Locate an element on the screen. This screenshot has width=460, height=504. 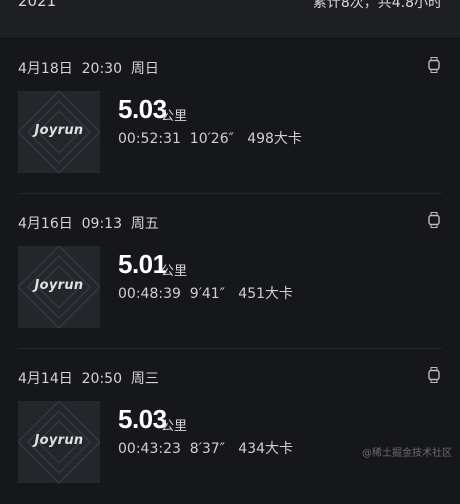
duration: 00:52:31 is located at coordinates (149, 139).